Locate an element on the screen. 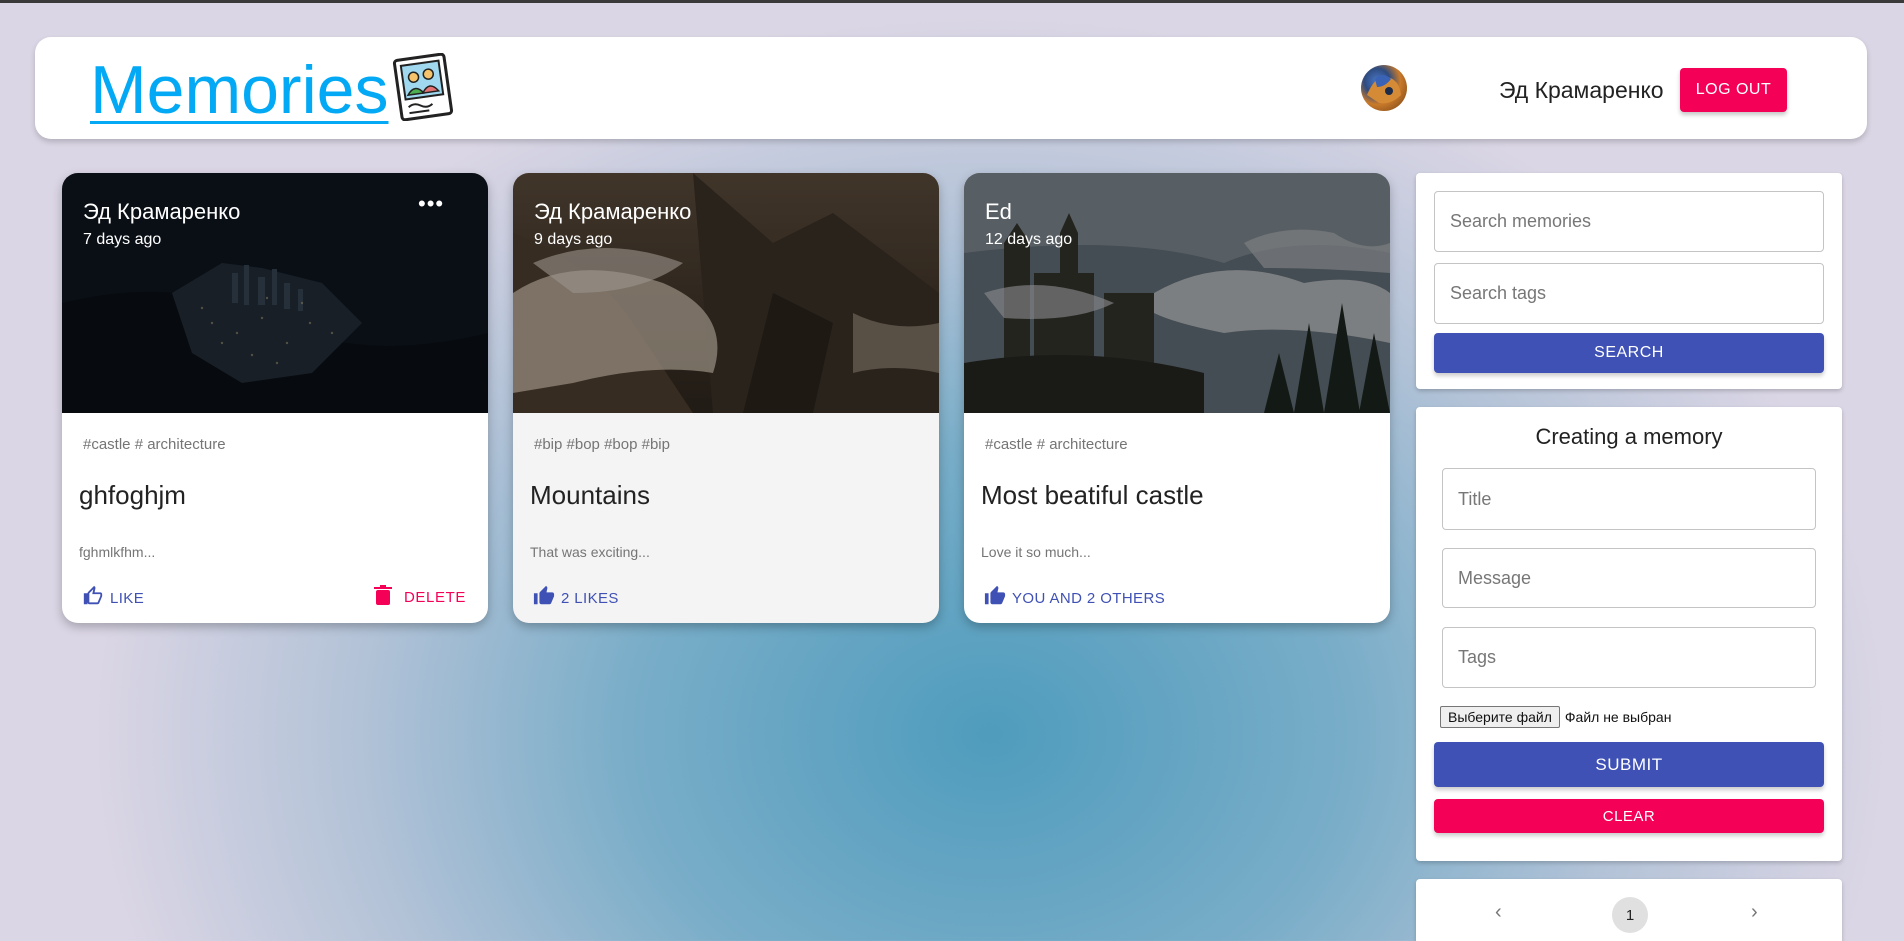 This screenshot has width=1904, height=941. card-title: Mountains is located at coordinates (590, 495).